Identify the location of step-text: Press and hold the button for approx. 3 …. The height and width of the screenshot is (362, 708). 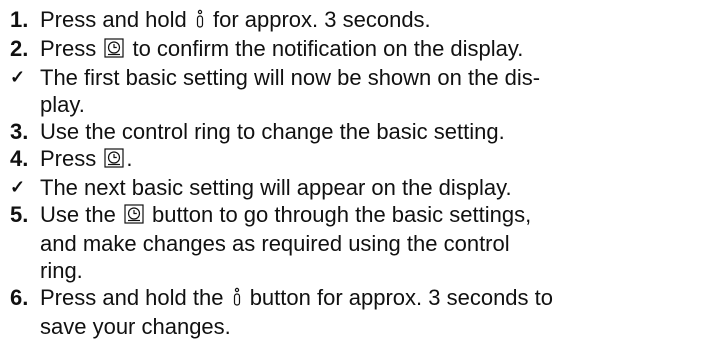
(296, 312).